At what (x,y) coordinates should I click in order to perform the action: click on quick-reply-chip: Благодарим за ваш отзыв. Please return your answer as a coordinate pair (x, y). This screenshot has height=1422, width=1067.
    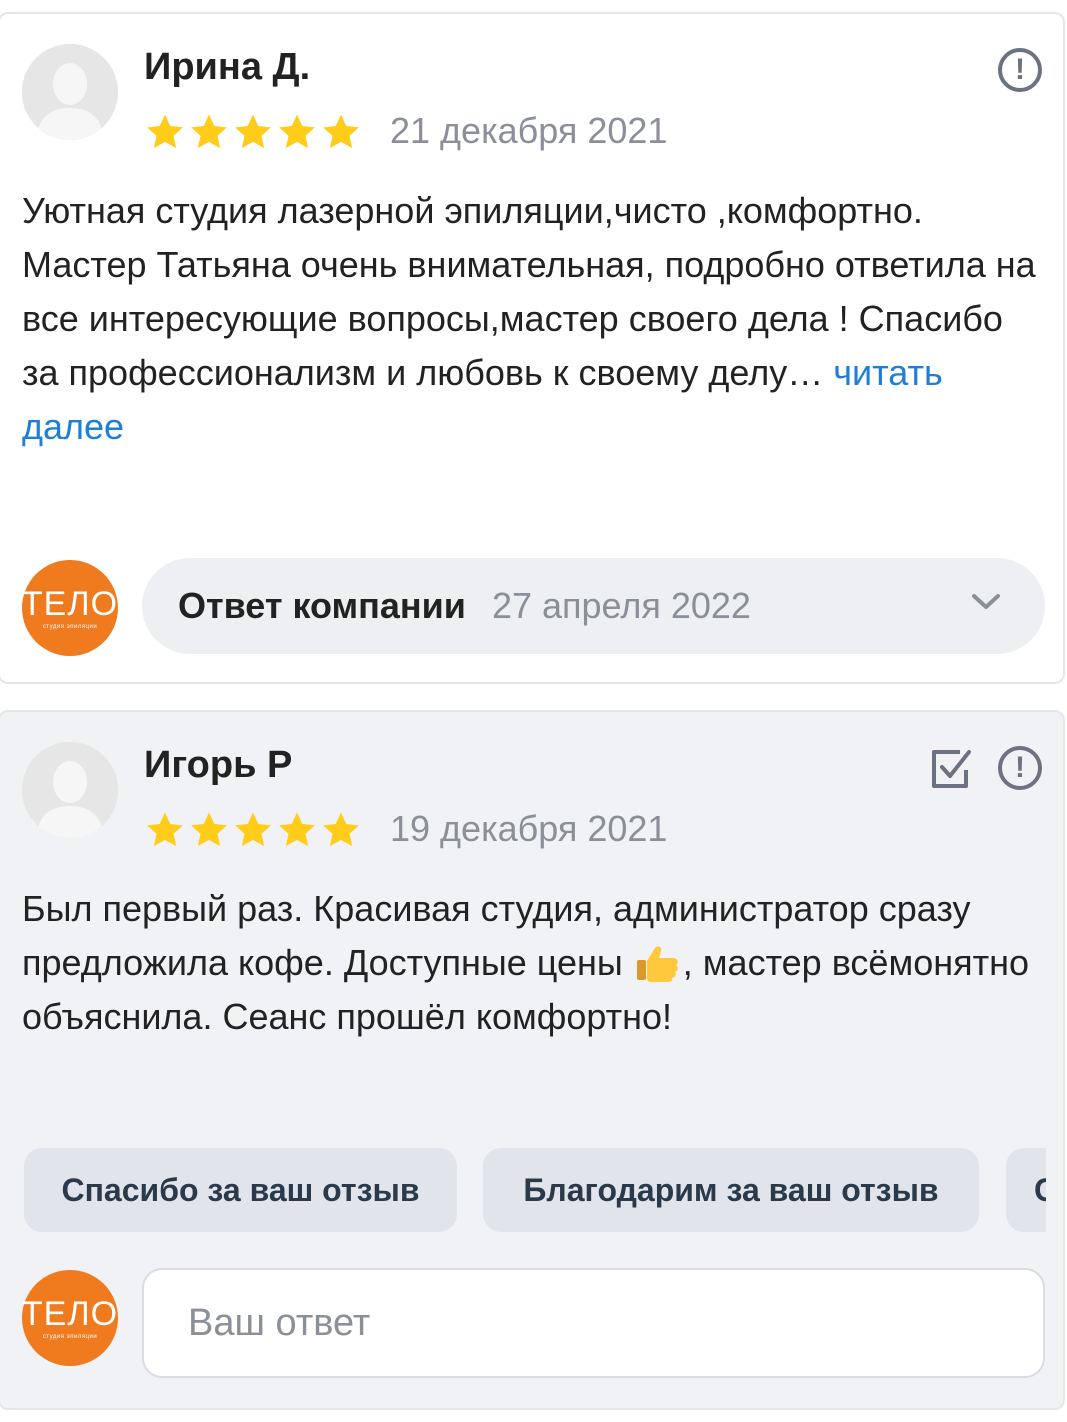
    Looking at the image, I should click on (731, 1190).